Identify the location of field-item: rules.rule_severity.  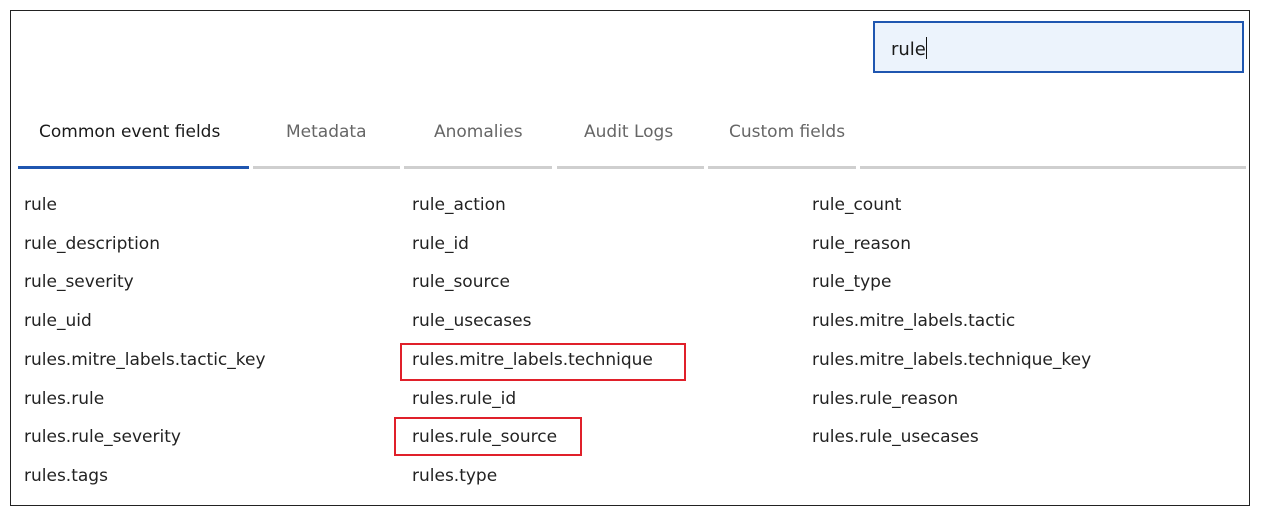
(102, 437).